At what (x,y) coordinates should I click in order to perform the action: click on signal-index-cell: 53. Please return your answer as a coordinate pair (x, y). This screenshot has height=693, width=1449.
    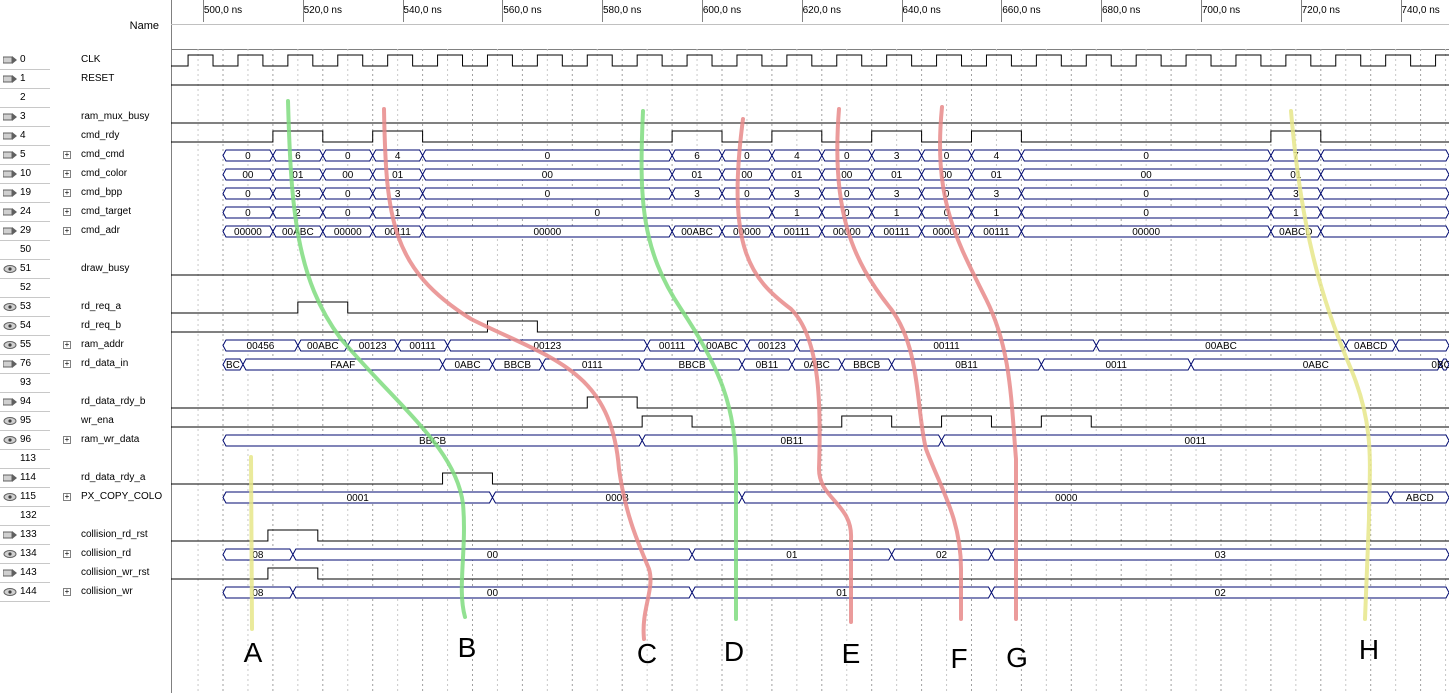
    Looking at the image, I should click on (25, 307).